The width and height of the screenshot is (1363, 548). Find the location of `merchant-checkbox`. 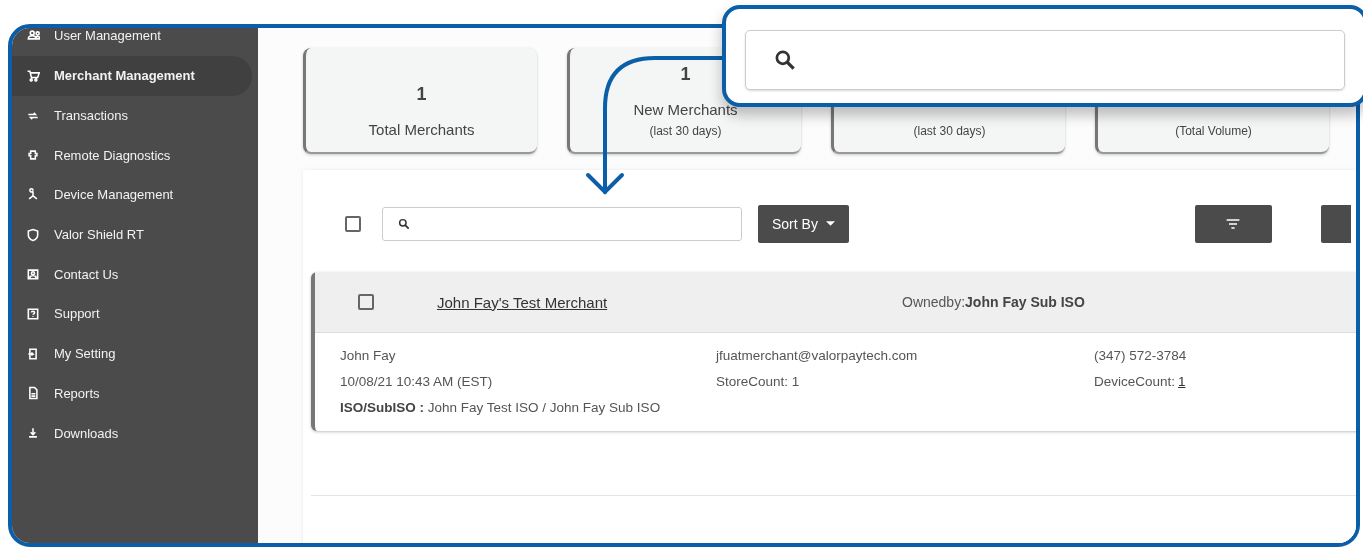

merchant-checkbox is located at coordinates (366, 302).